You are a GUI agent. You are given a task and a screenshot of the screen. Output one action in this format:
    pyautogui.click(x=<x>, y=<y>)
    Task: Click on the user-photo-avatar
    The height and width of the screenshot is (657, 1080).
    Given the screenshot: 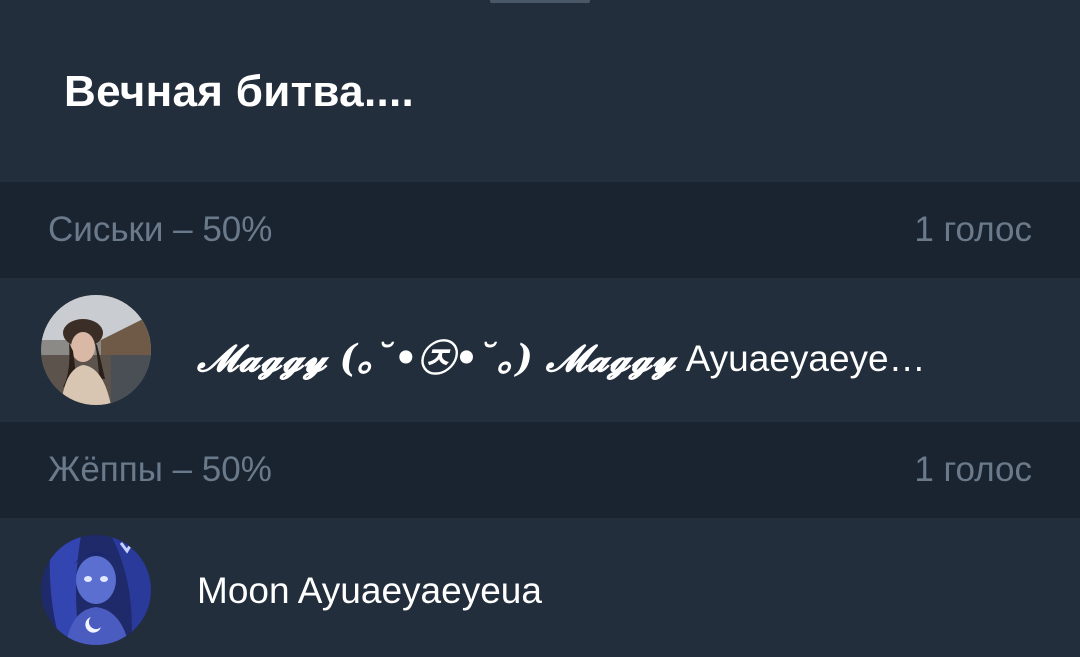 What is the action you would take?
    pyautogui.click(x=96, y=350)
    